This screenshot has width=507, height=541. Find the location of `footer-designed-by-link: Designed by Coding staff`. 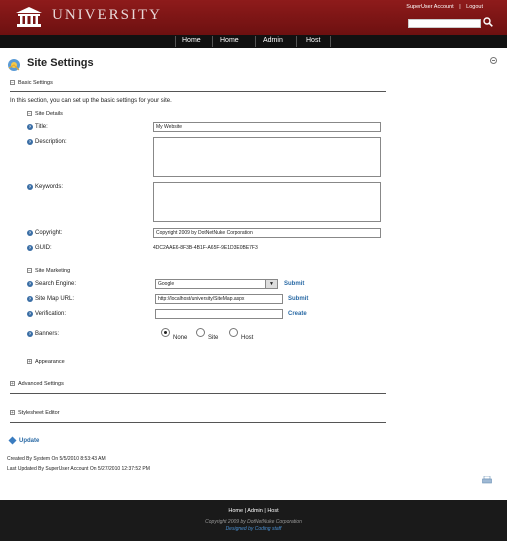

footer-designed-by-link: Designed by Coding staff is located at coordinates (253, 529).